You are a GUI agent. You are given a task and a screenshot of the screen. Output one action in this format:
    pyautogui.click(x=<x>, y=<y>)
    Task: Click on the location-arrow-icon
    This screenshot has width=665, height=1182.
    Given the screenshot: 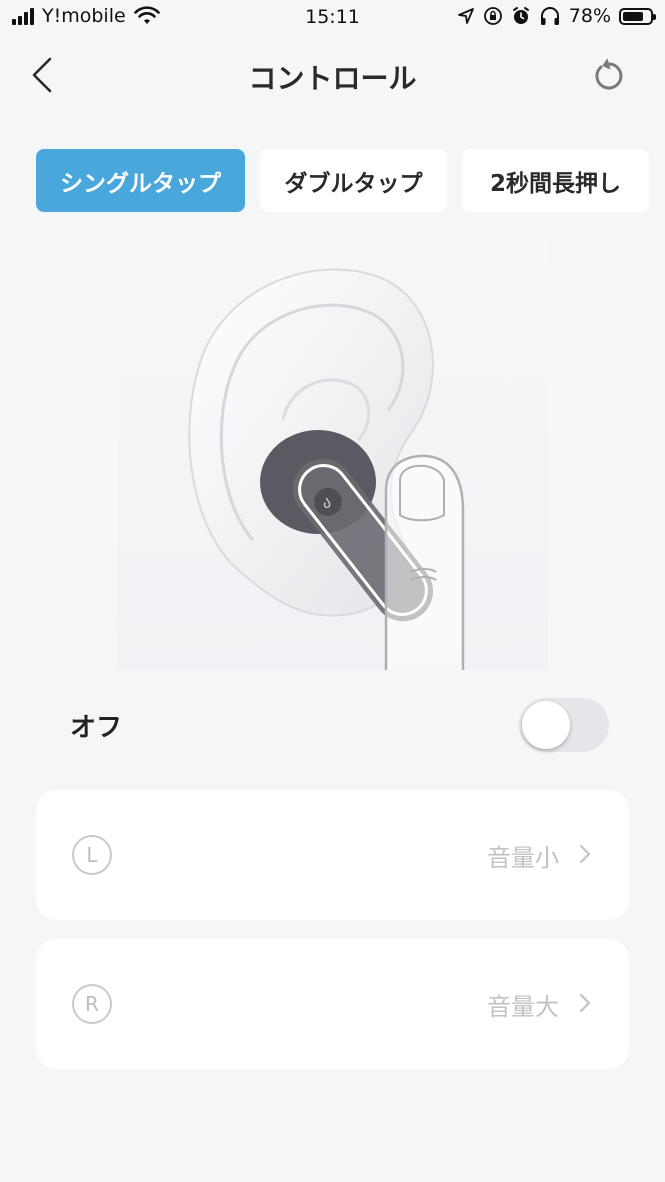 What is the action you would take?
    pyautogui.click(x=465, y=16)
    